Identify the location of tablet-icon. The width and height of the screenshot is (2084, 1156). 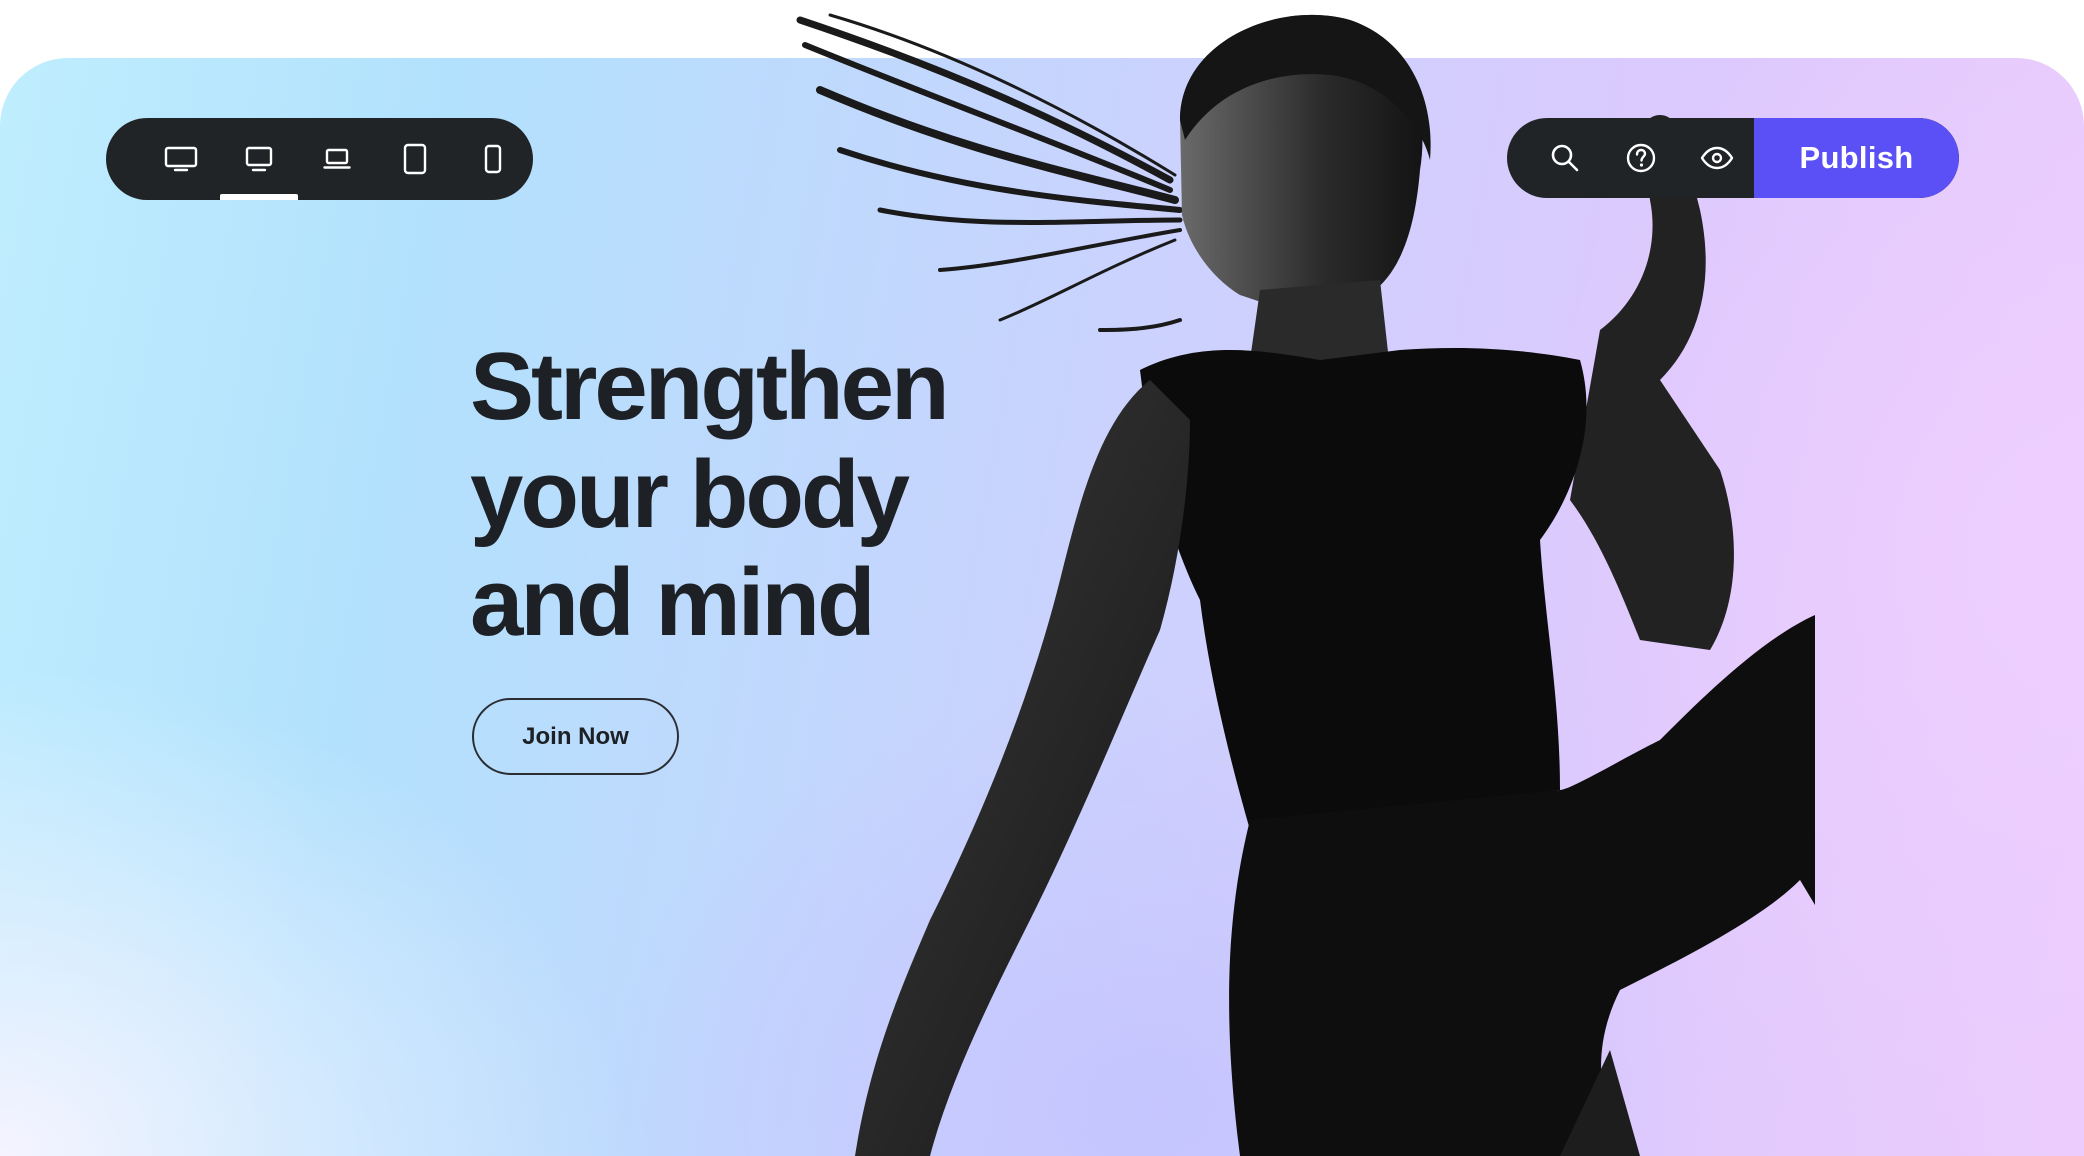
(415, 159).